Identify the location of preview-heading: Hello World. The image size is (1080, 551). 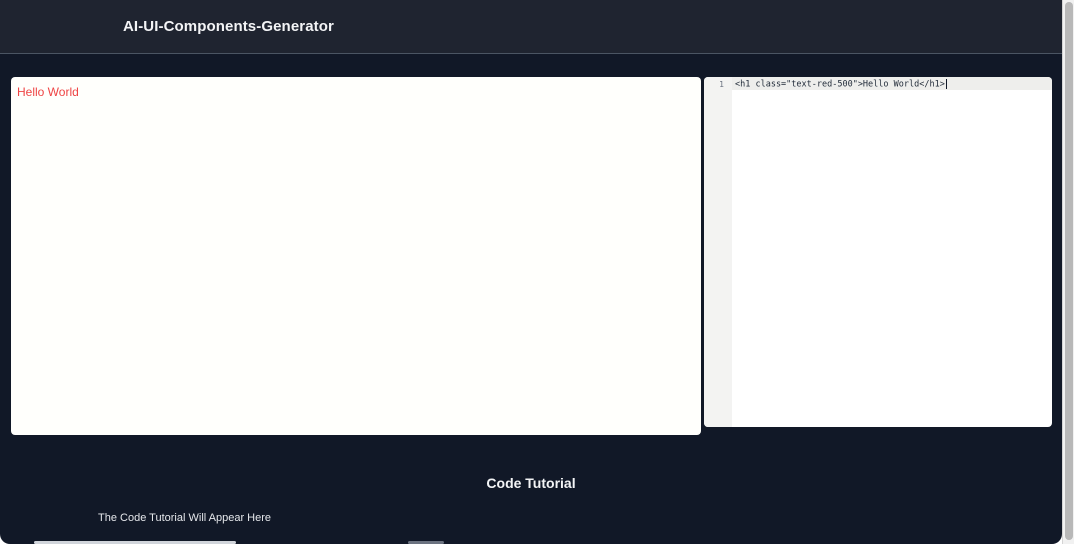
(48, 92).